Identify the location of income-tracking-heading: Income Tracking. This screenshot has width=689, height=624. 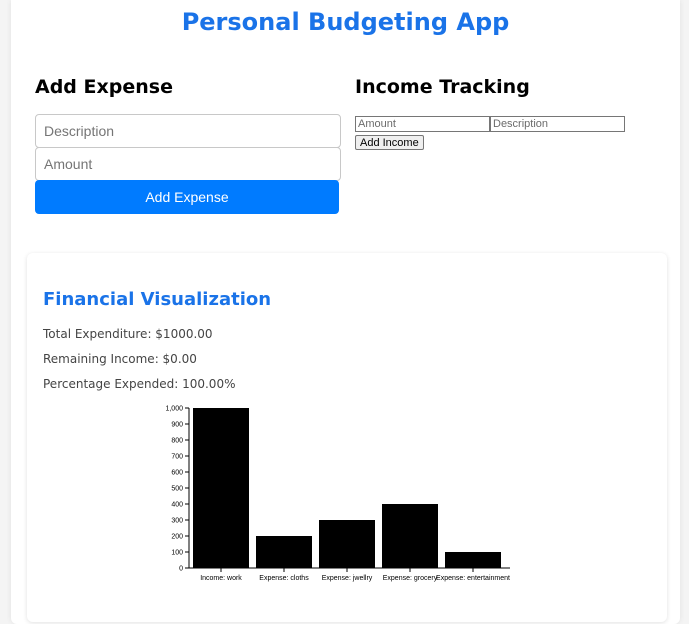
(442, 87).